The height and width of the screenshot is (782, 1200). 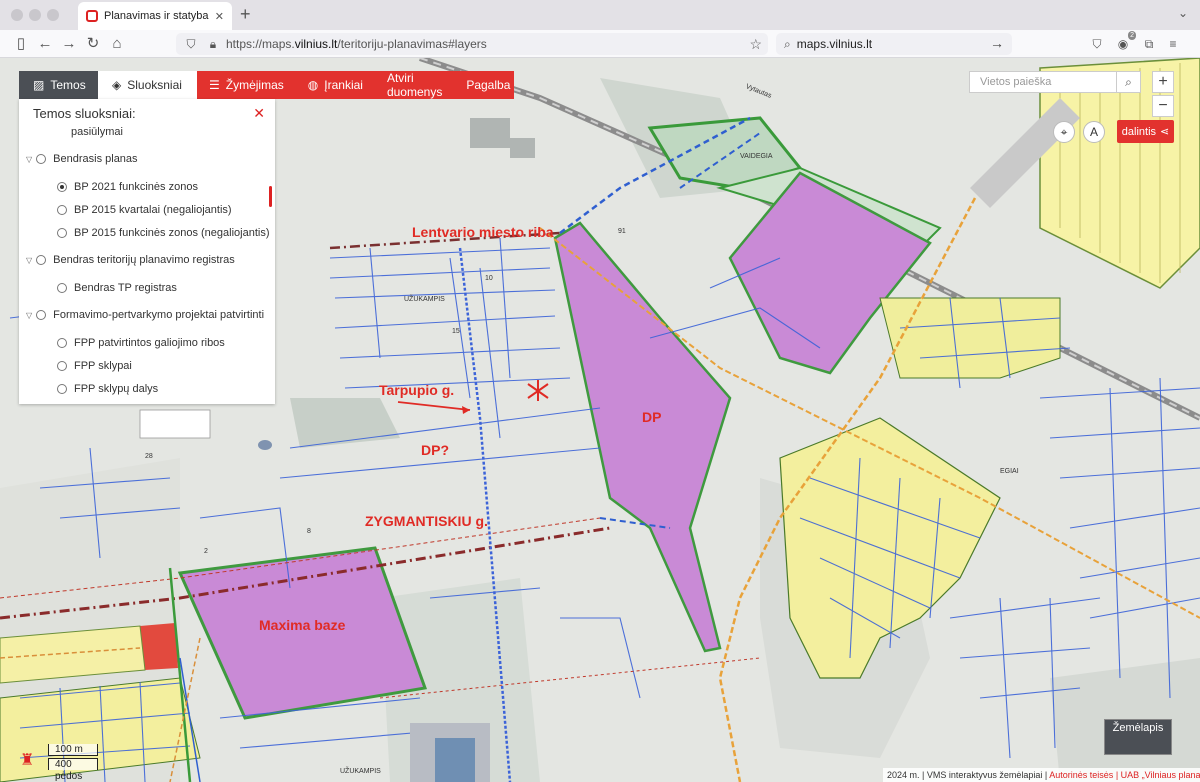 What do you see at coordinates (254, 85) in the screenshot?
I see `menu-zymejimas-label: Žymėjimas` at bounding box center [254, 85].